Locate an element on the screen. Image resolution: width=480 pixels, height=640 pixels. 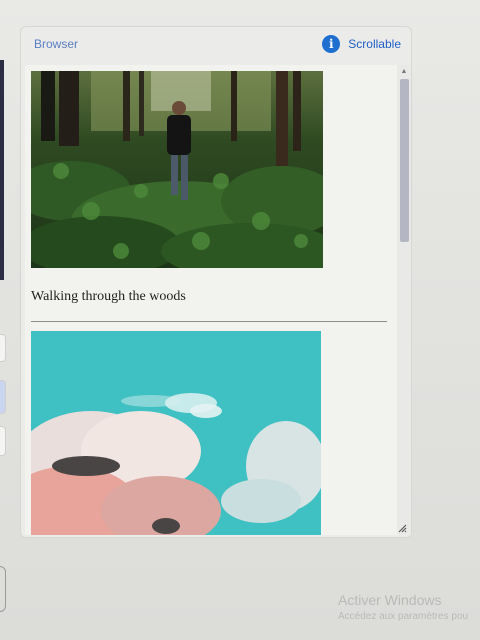
info-icon: i is located at coordinates (331, 44).